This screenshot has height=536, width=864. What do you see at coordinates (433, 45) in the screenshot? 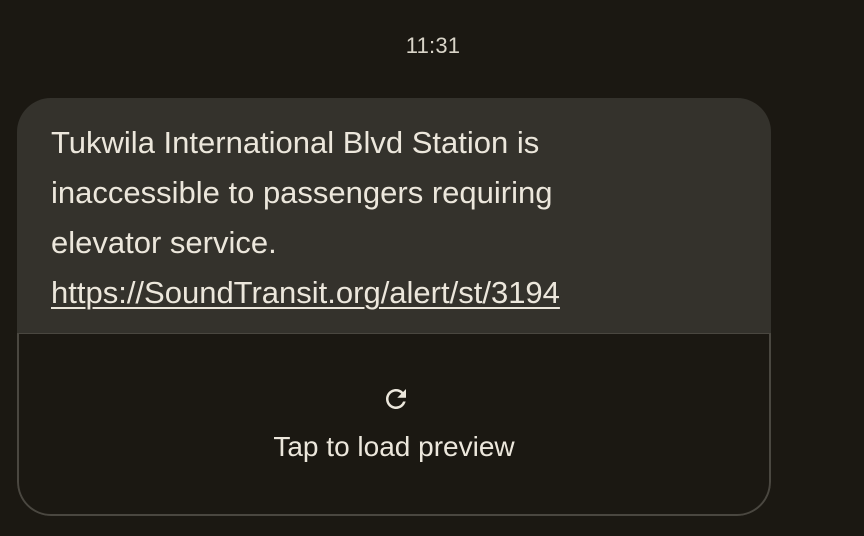
I see `message-timestamp: 11:31` at bounding box center [433, 45].